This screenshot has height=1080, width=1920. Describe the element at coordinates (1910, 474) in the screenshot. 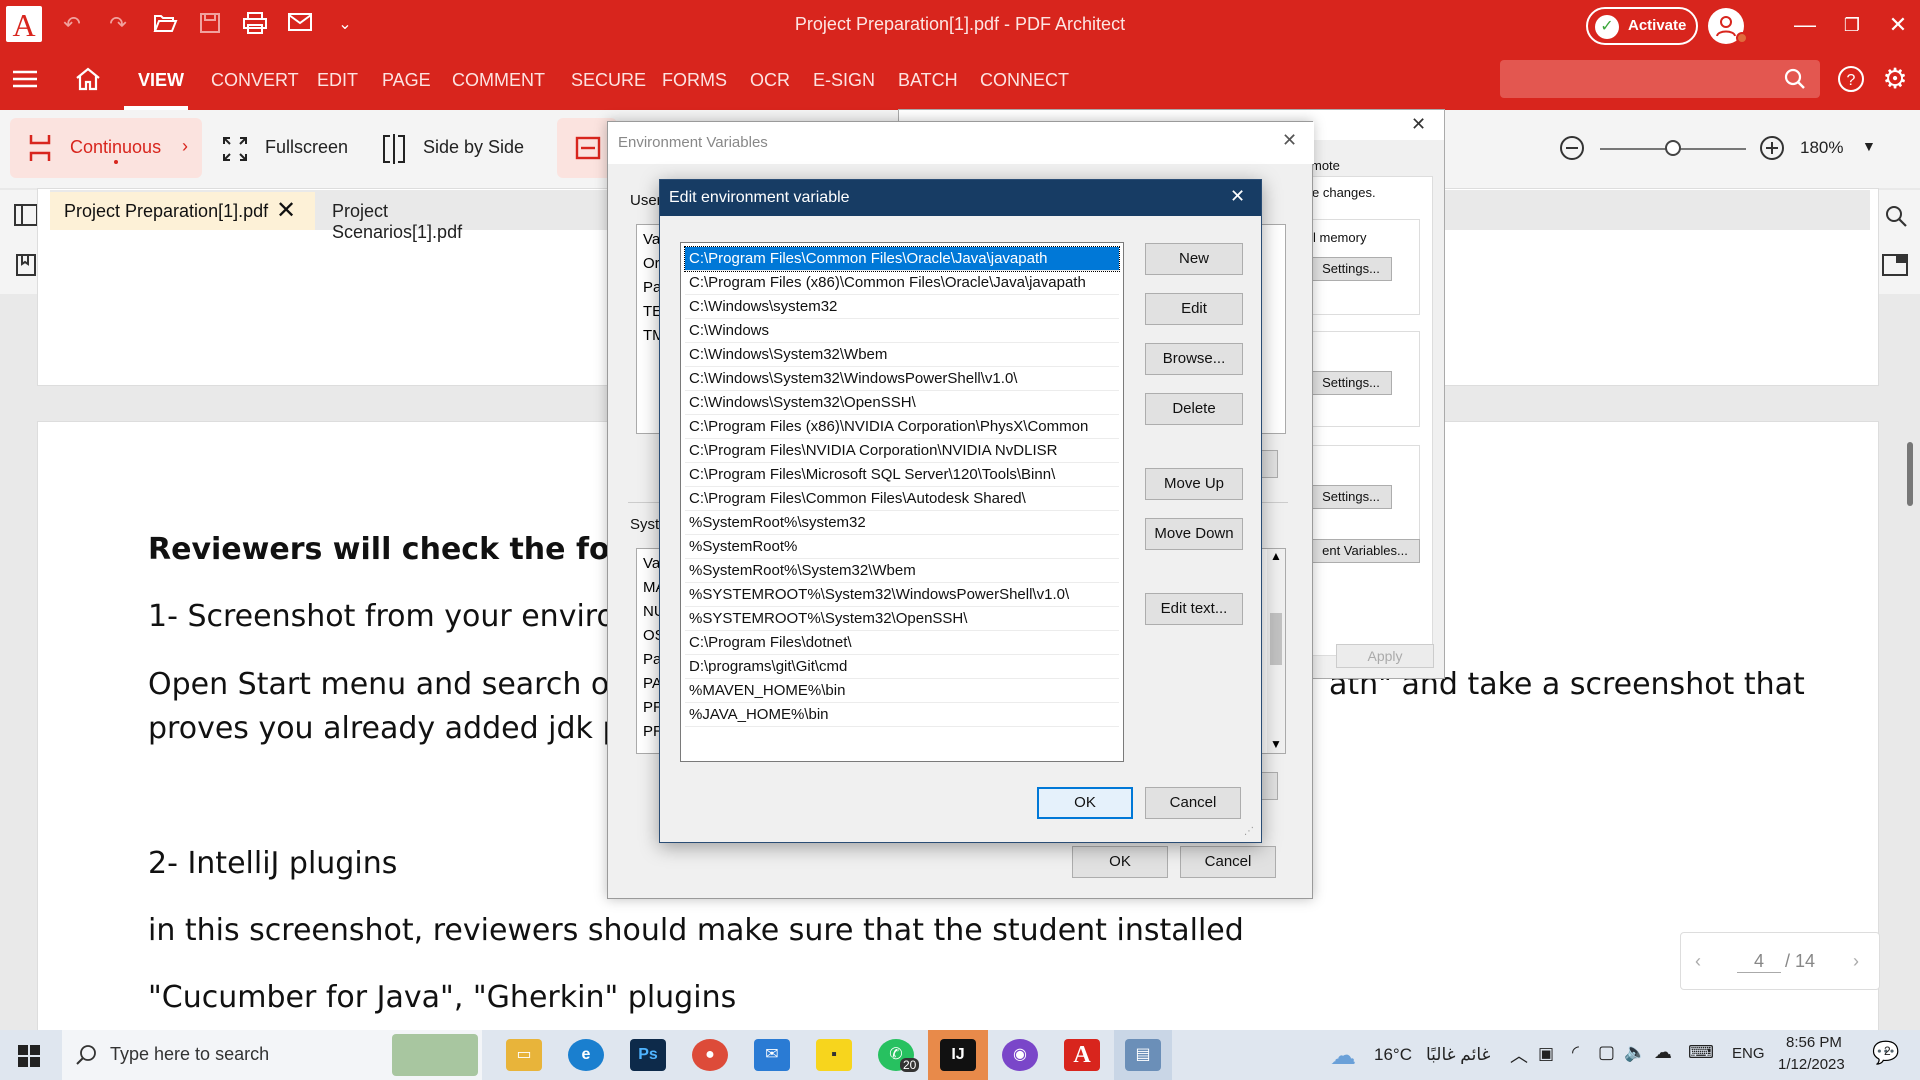

I see `vertical-scrollbar-thumb` at that location.